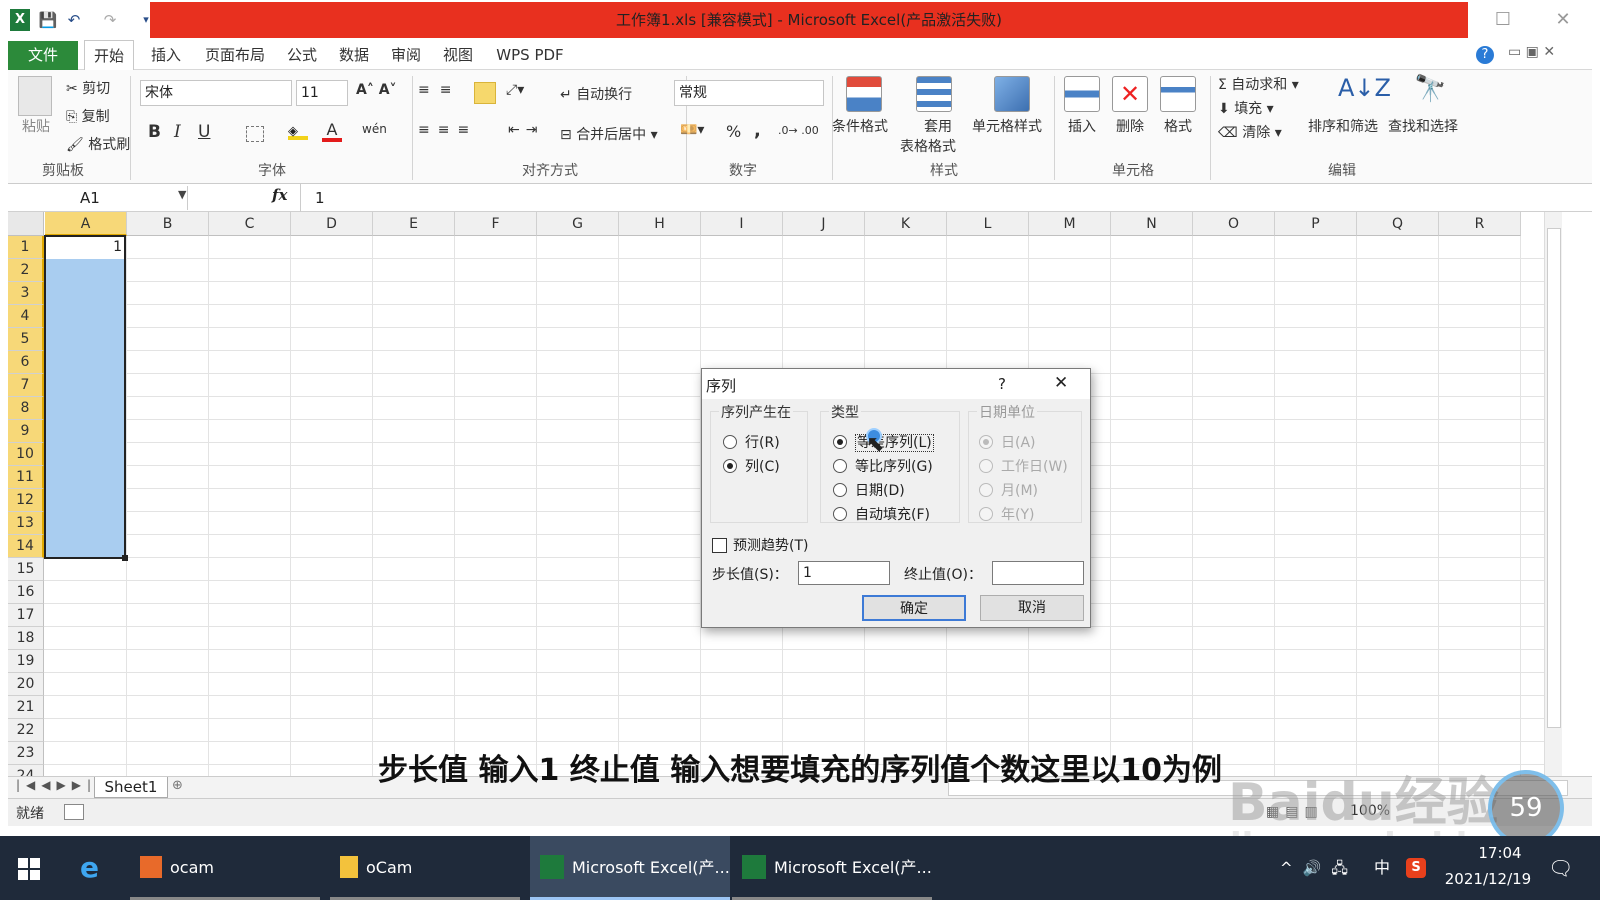 Image resolution: width=1600 pixels, height=900 pixels. I want to click on macro-record-icon, so click(74, 812).